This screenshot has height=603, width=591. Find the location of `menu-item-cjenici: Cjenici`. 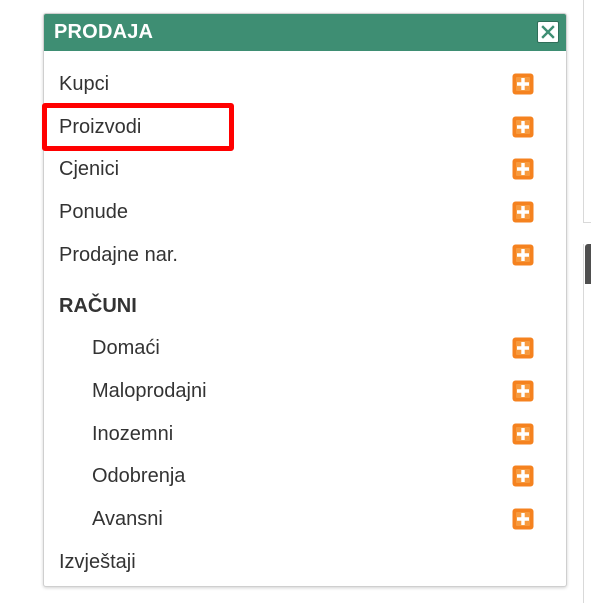

menu-item-cjenici: Cjenici is located at coordinates (305, 169).